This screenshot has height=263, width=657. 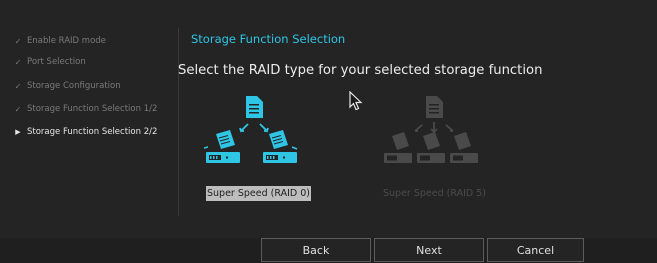 I want to click on mouse-cursor-icon, so click(x=356, y=101).